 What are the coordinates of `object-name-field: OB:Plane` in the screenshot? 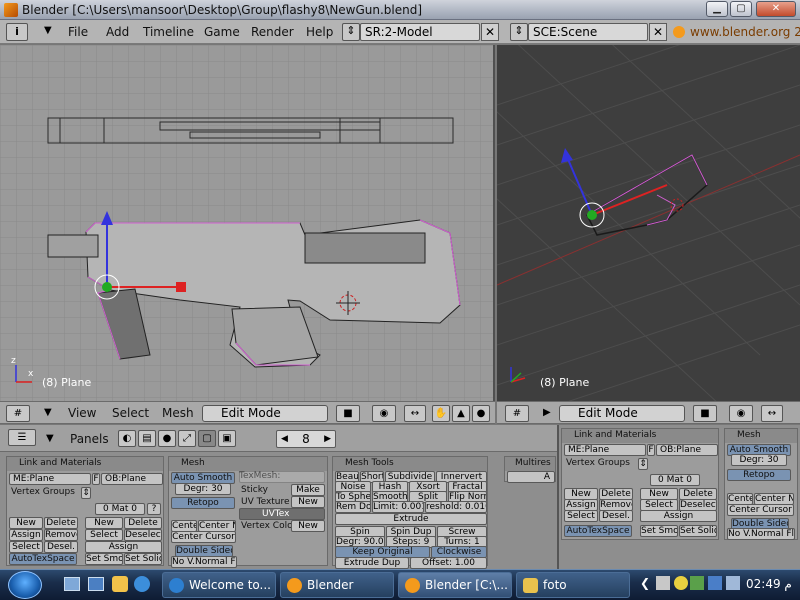 It's located at (132, 479).